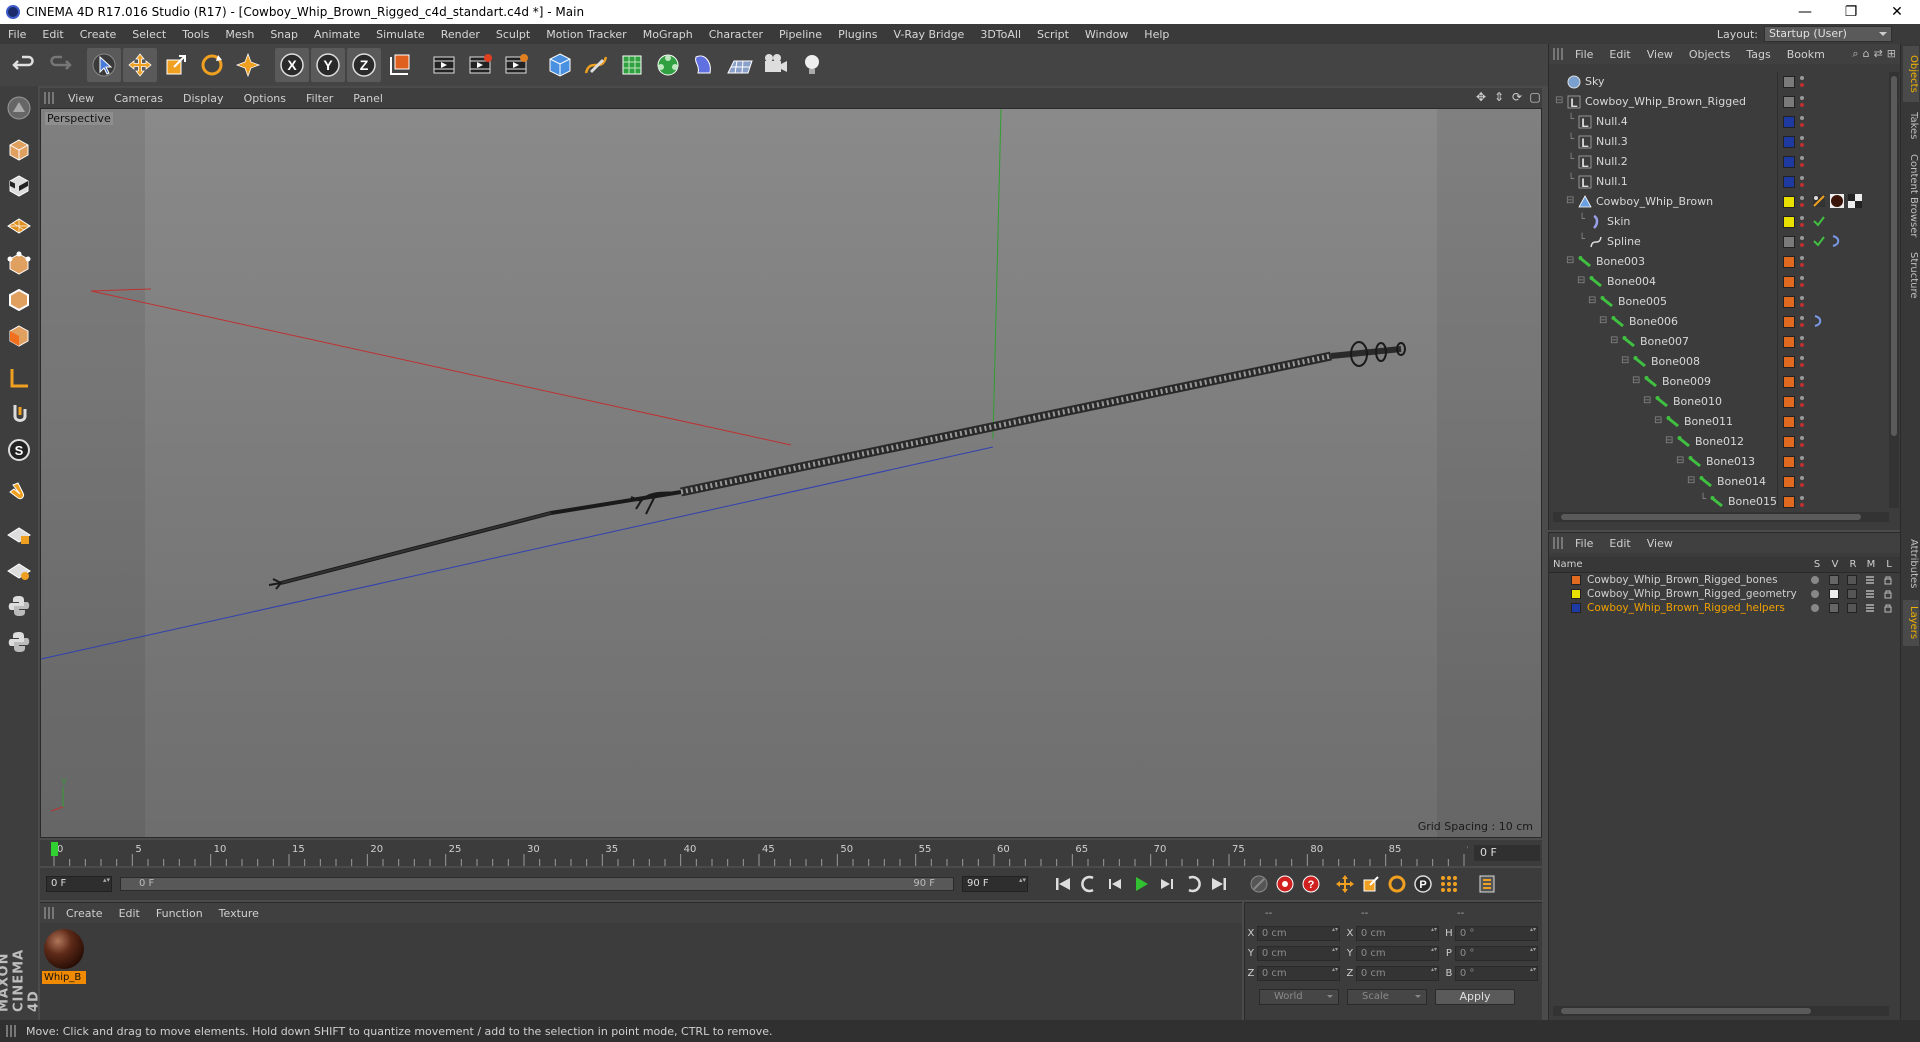  Describe the element at coordinates (284, 34) in the screenshot. I see `menu-snap: Snap` at that location.